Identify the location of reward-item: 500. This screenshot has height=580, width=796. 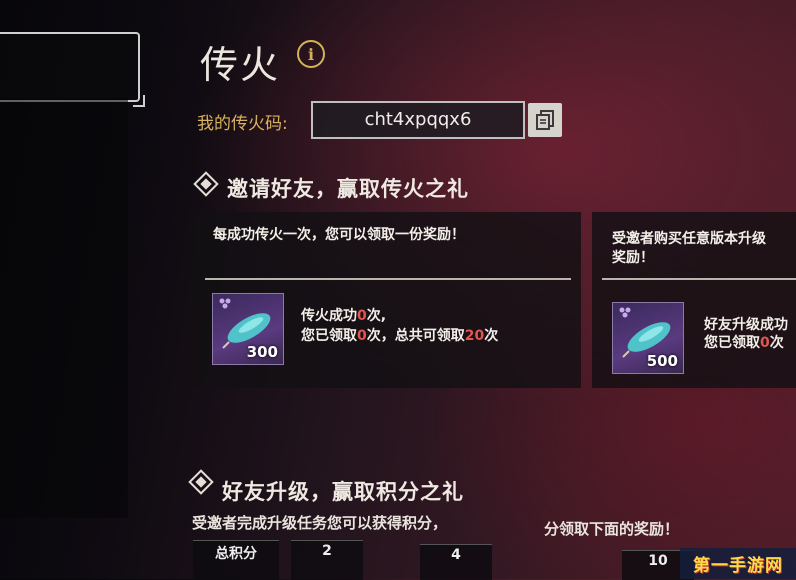
(648, 338).